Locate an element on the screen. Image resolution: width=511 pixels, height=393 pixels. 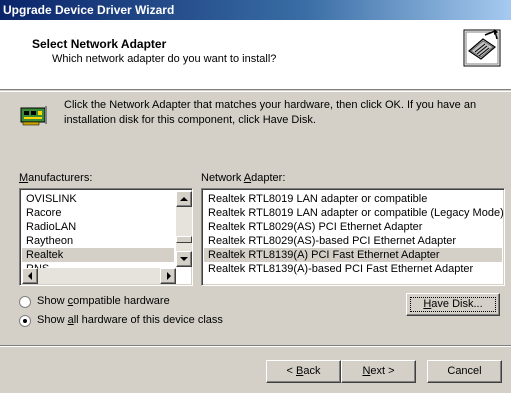
manufacturers-items: OVISLINKRacoreRadioLANRaytheonRealtekRNS is located at coordinates (98, 234).